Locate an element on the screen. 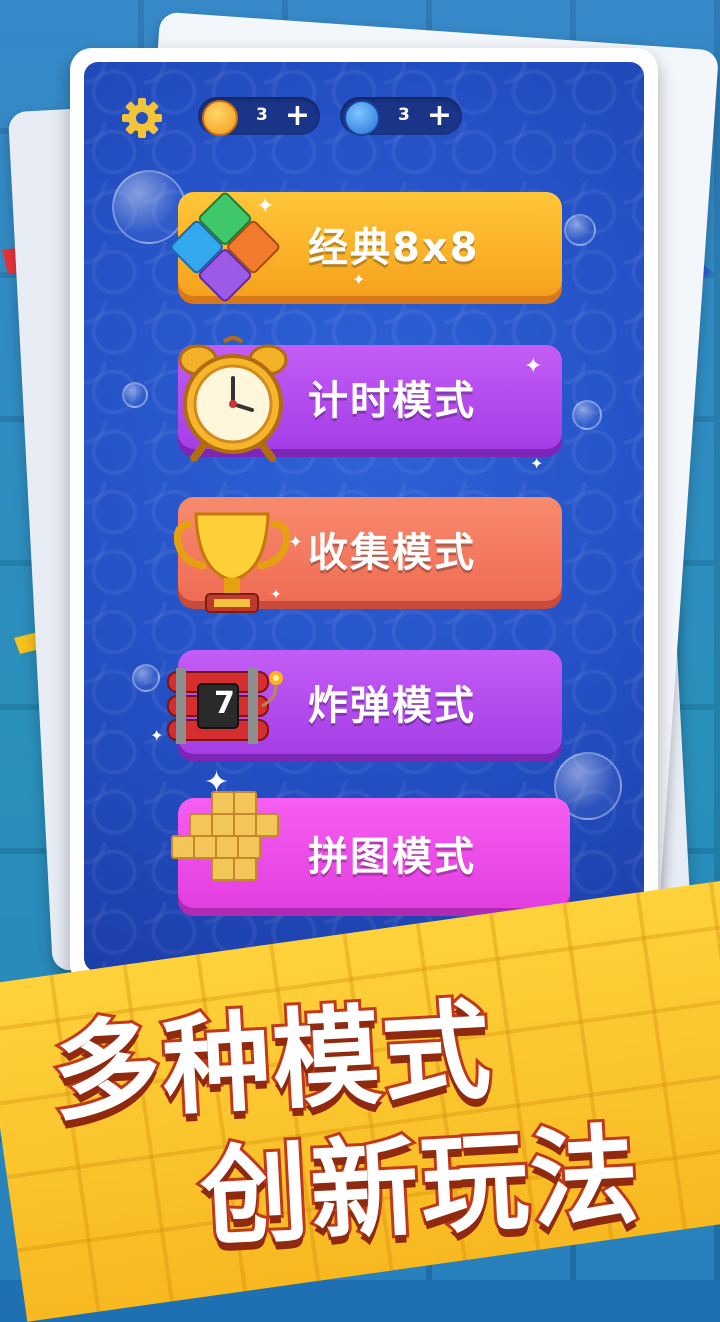  add-gold-button: + is located at coordinates (297, 116).